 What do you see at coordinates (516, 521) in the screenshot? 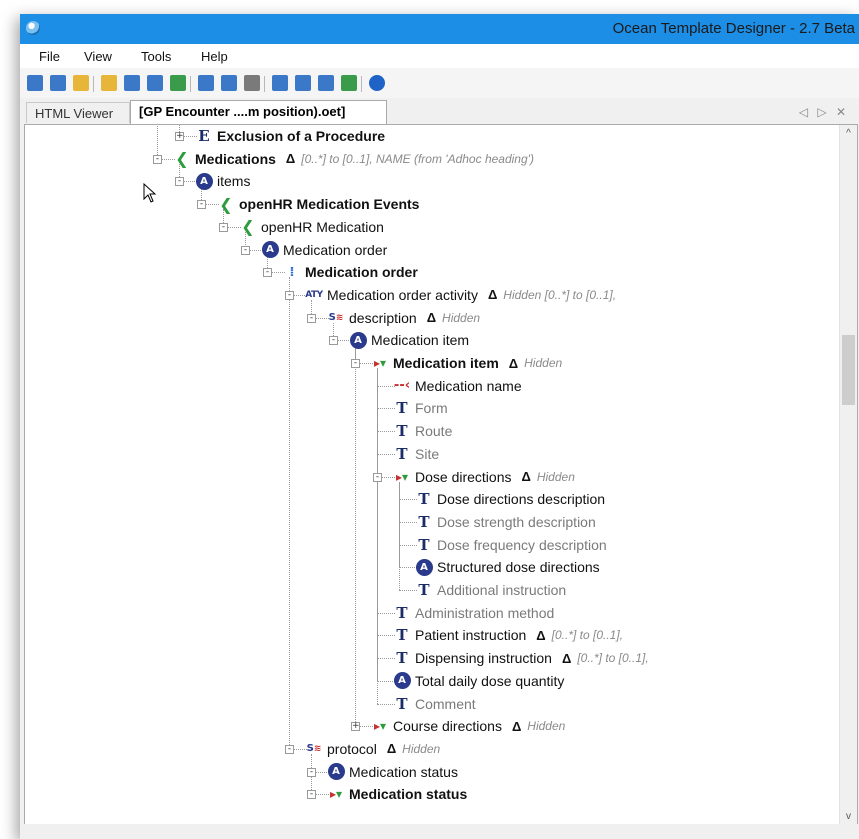
I see `tree-node-label: Dose strength description` at bounding box center [516, 521].